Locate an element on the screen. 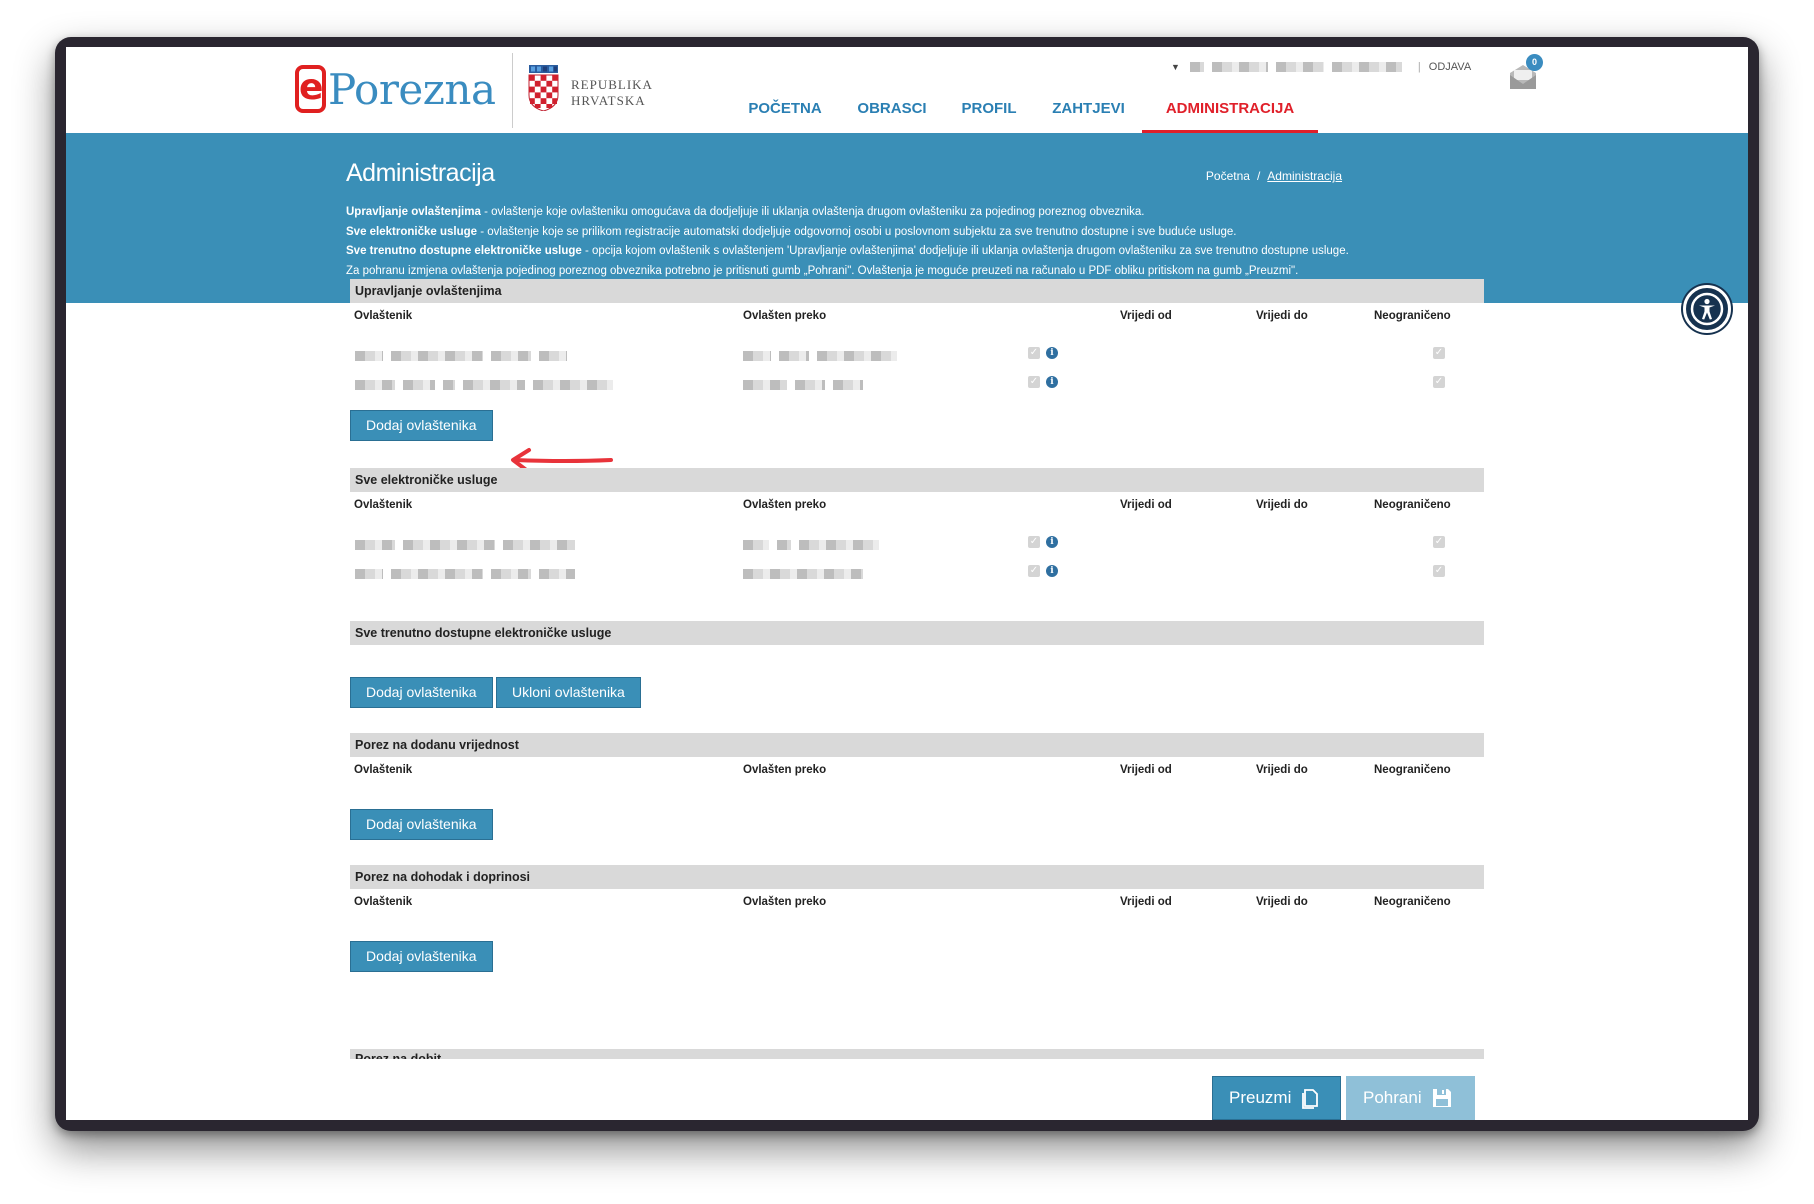 Image resolution: width=1814 pixels, height=1204 pixels. breadcrumb: Početna / Administracija is located at coordinates (1274, 176).